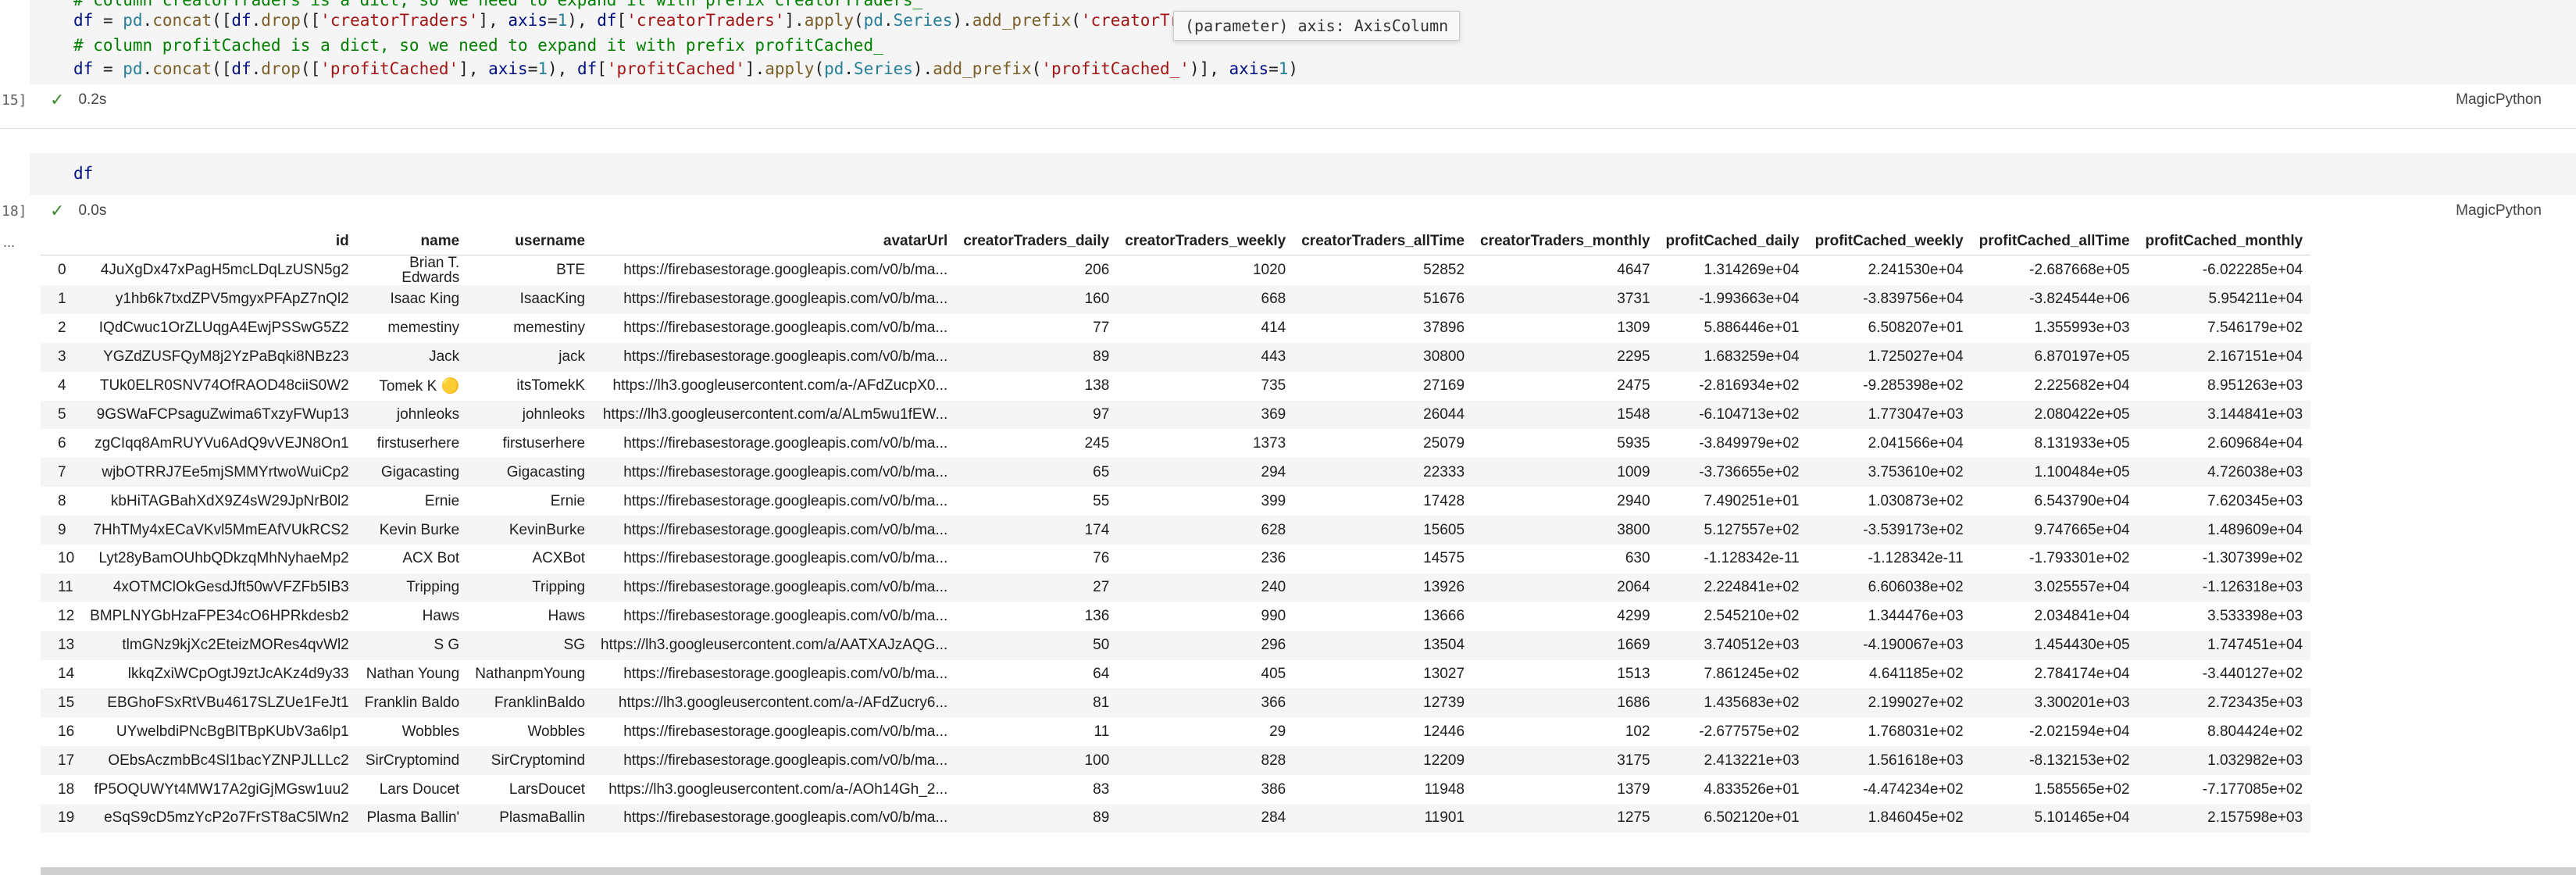 This screenshot has height=875, width=2576. I want to click on table-cell: LarsDoucet, so click(547, 789).